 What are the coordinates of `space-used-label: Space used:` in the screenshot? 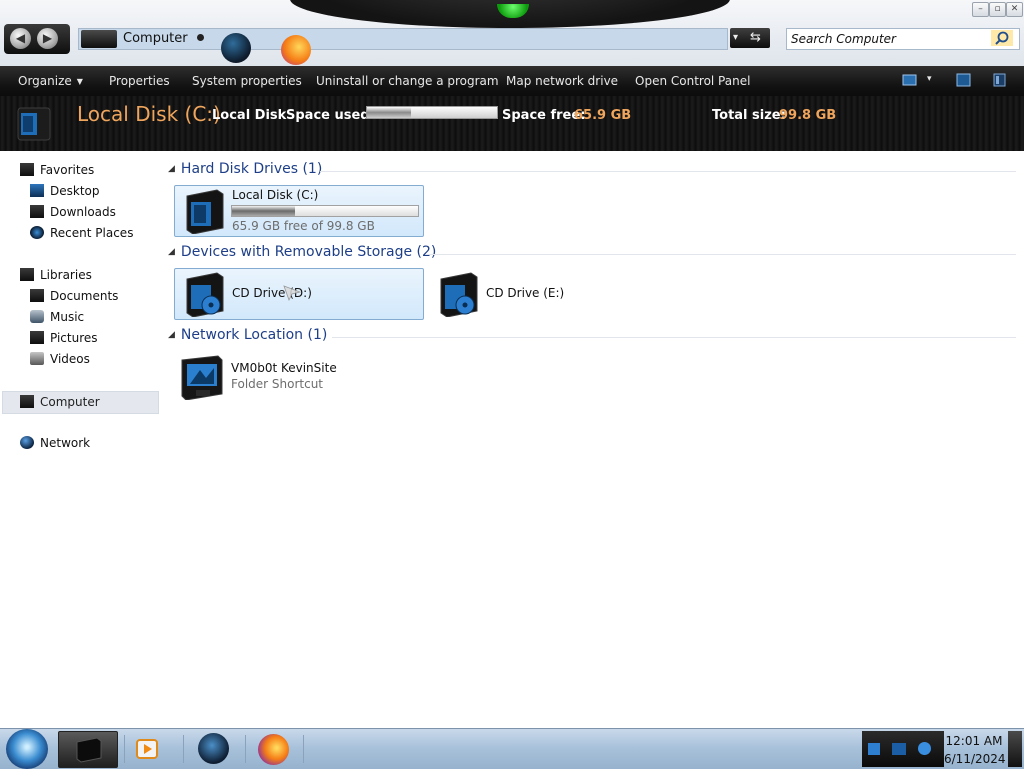 It's located at (330, 115).